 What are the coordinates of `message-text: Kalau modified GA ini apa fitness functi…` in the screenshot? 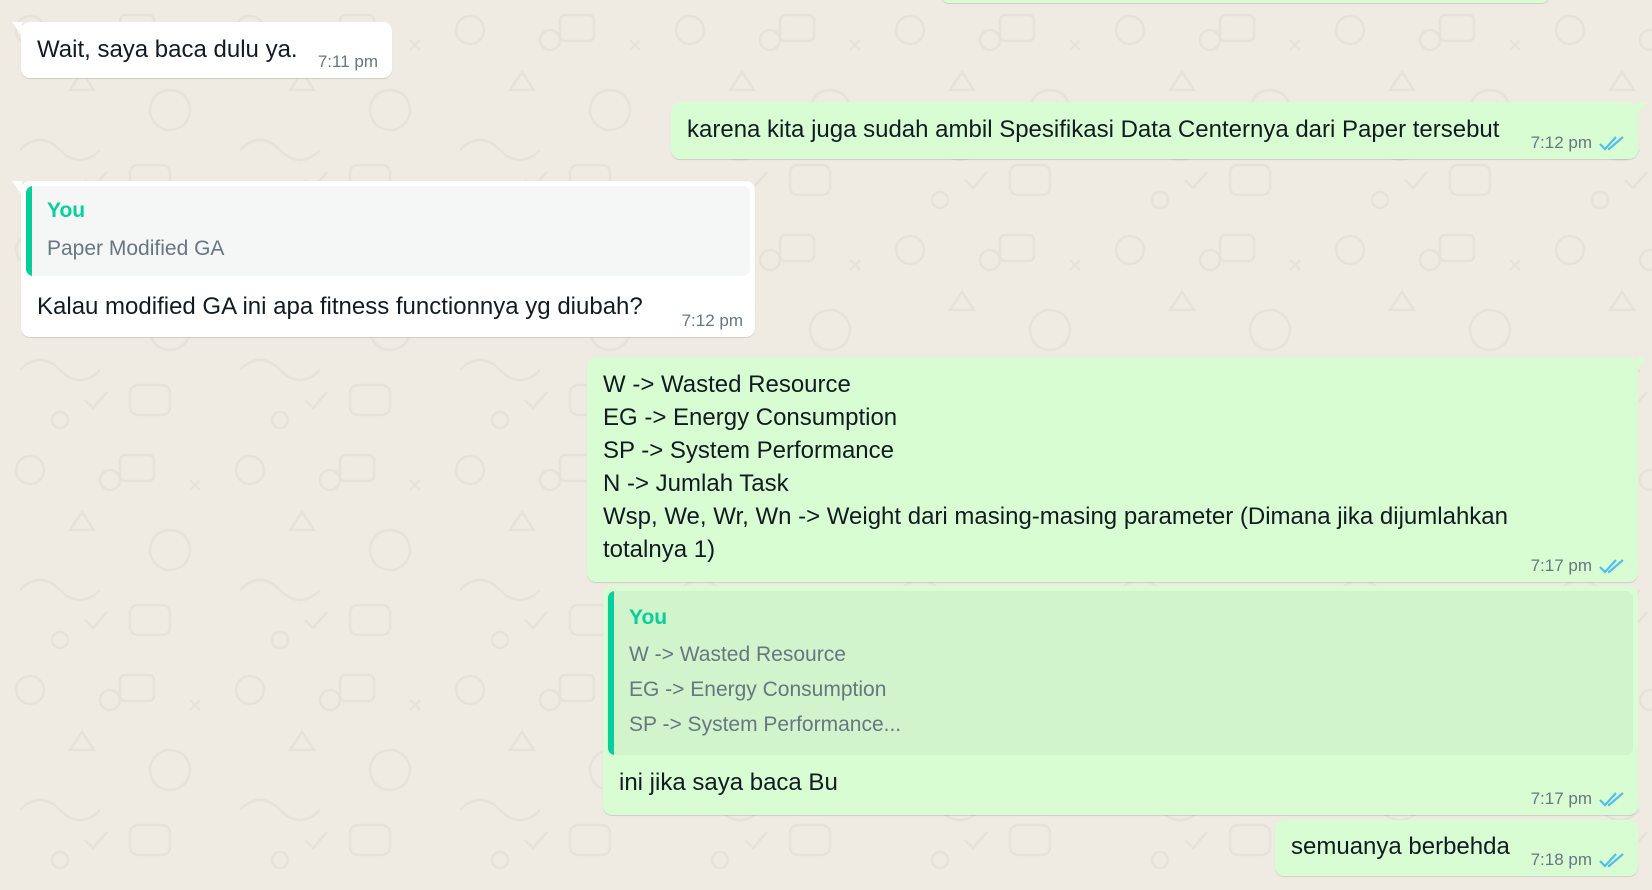 It's located at (340, 306).